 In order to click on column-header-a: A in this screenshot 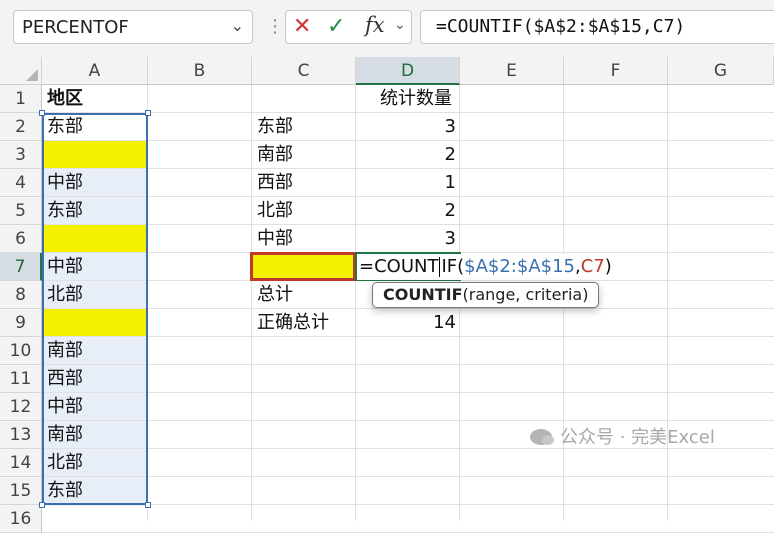, I will do `click(95, 71)`.